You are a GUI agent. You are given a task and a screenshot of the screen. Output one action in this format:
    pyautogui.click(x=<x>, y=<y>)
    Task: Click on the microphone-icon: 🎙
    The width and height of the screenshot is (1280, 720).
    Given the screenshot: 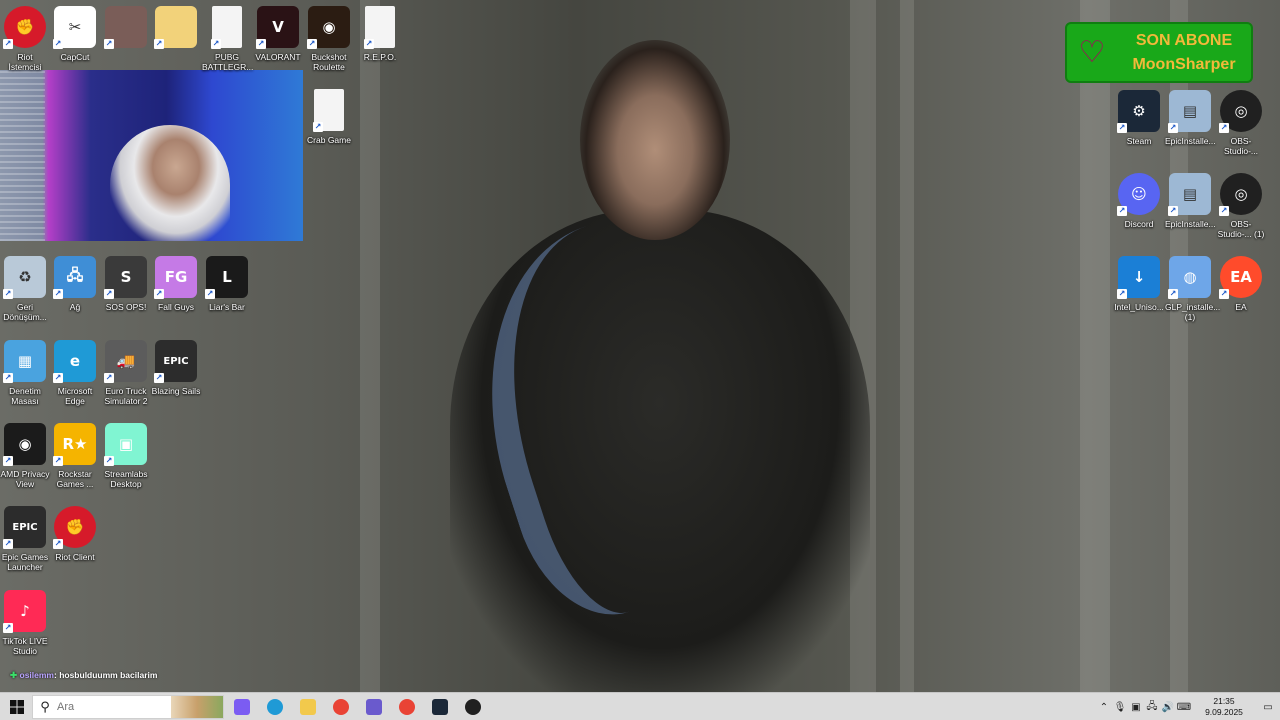 What is the action you would take?
    pyautogui.click(x=1120, y=706)
    